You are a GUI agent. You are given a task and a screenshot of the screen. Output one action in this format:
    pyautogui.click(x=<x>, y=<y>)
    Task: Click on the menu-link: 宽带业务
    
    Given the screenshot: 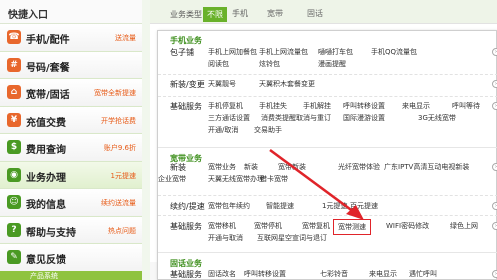 What is the action you would take?
    pyautogui.click(x=222, y=167)
    